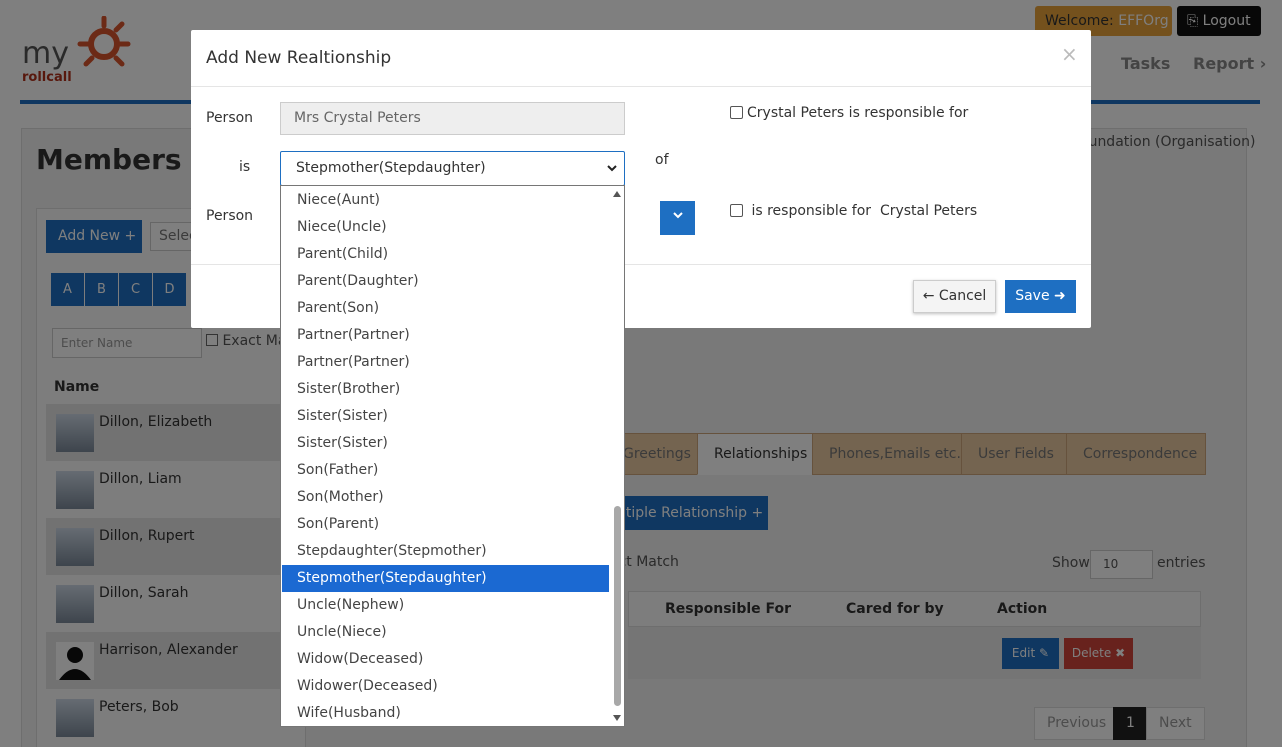 The height and width of the screenshot is (747, 1282). I want to click on scroll-down-arrow-icon, so click(617, 718).